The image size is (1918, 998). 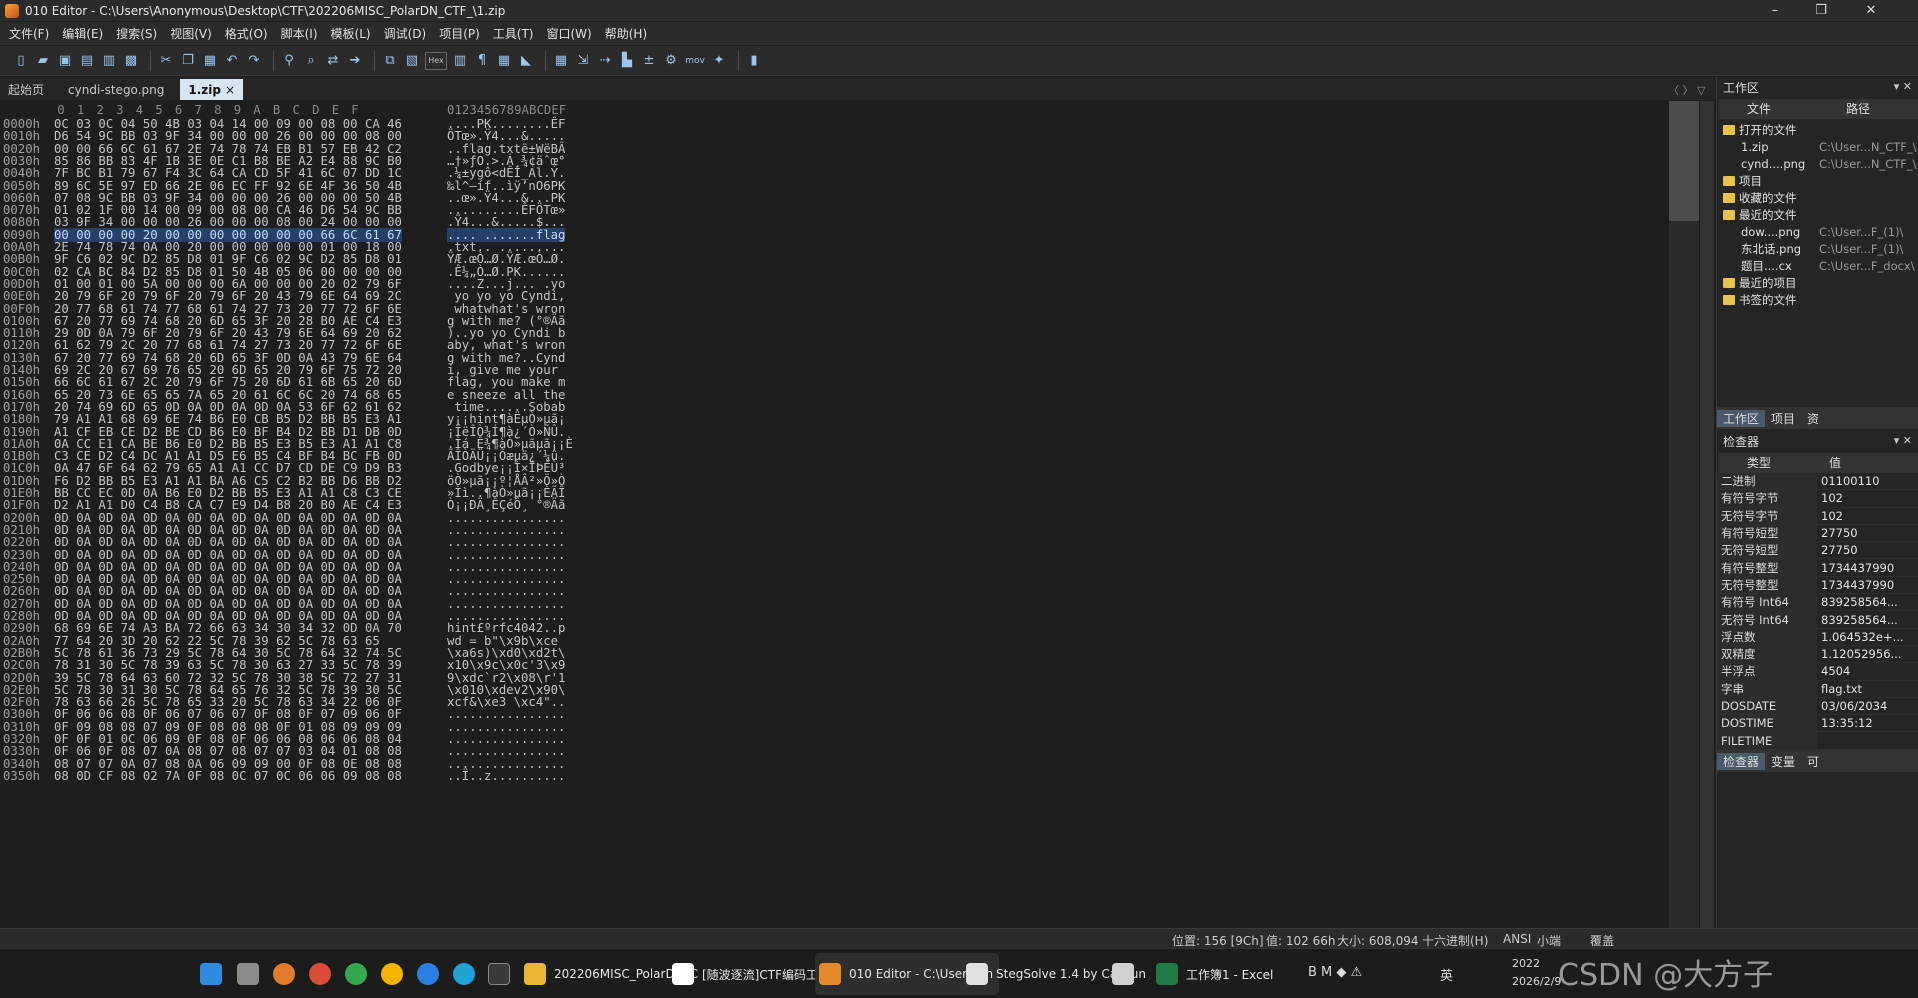 I want to click on menu-item-9: 工具(T), so click(x=513, y=33).